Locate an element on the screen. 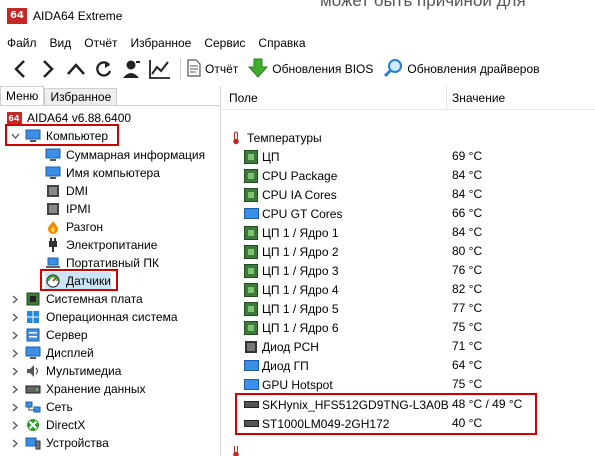  sensor-name: ЦП 1 / Ядро 3 is located at coordinates (300, 270).